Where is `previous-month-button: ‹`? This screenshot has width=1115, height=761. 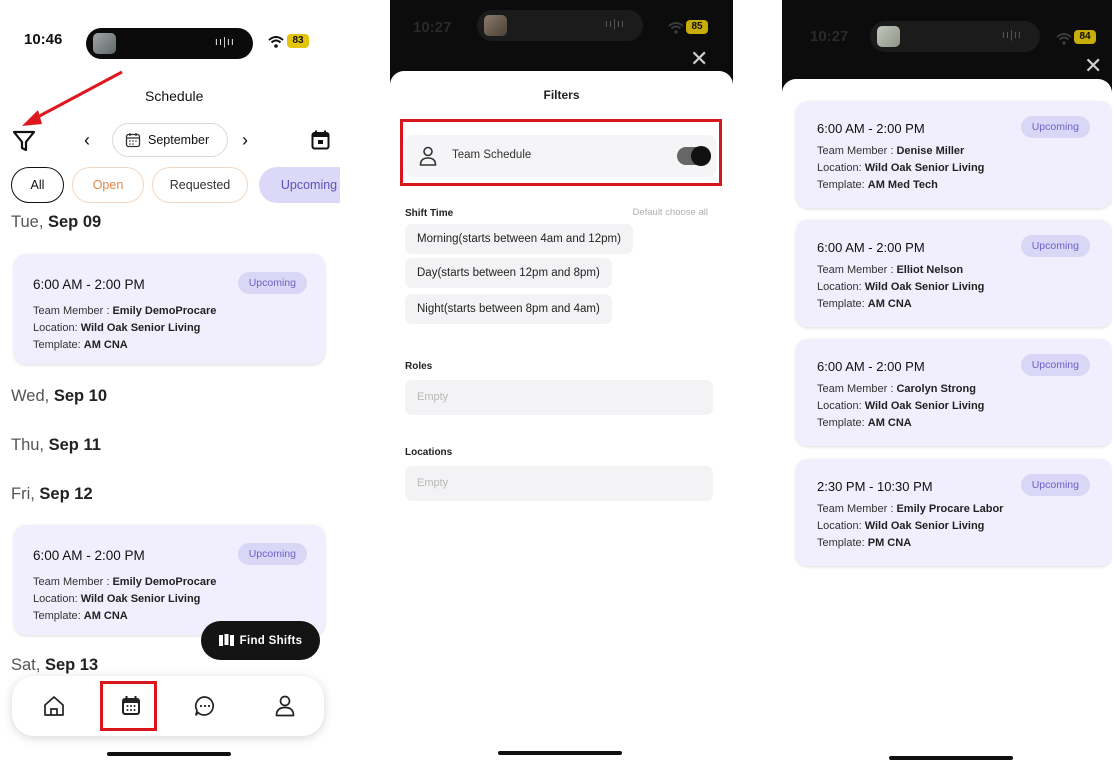 previous-month-button: ‹ is located at coordinates (87, 140).